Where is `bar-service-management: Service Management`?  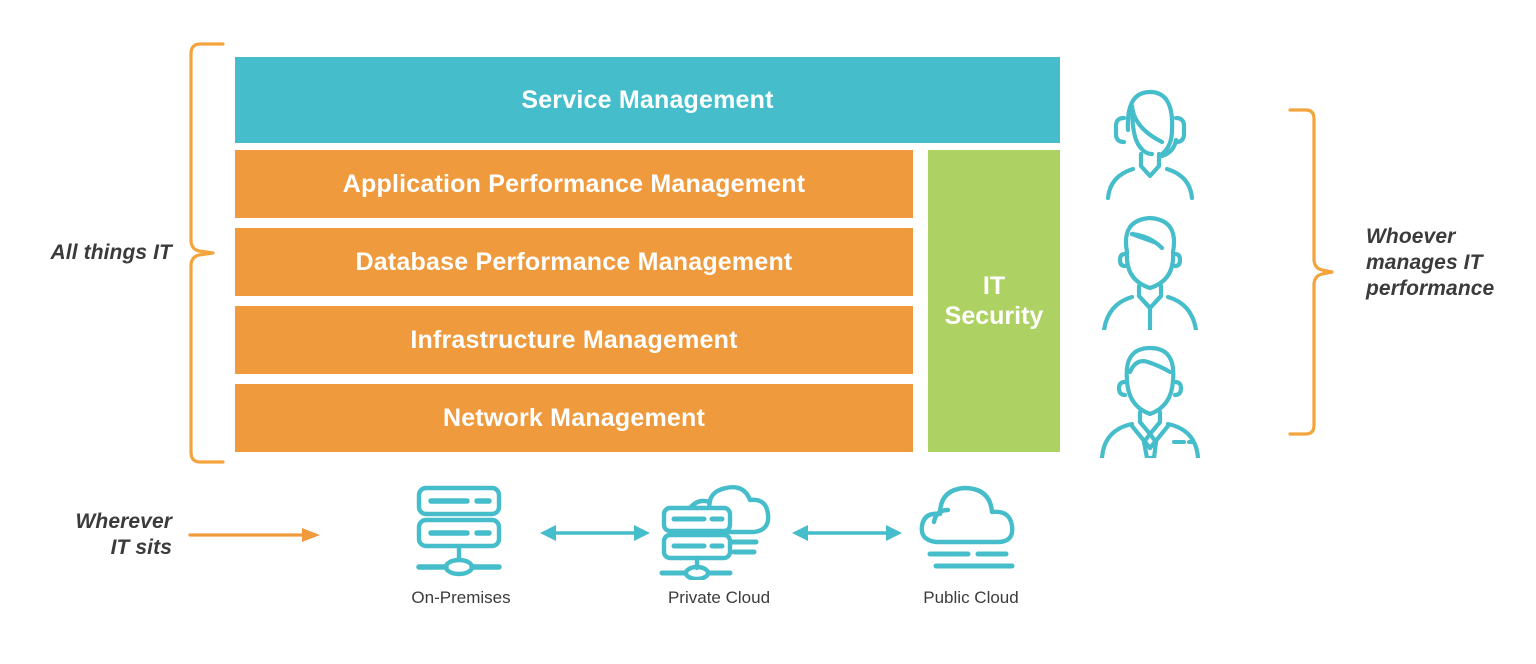
bar-service-management: Service Management is located at coordinates (647, 100).